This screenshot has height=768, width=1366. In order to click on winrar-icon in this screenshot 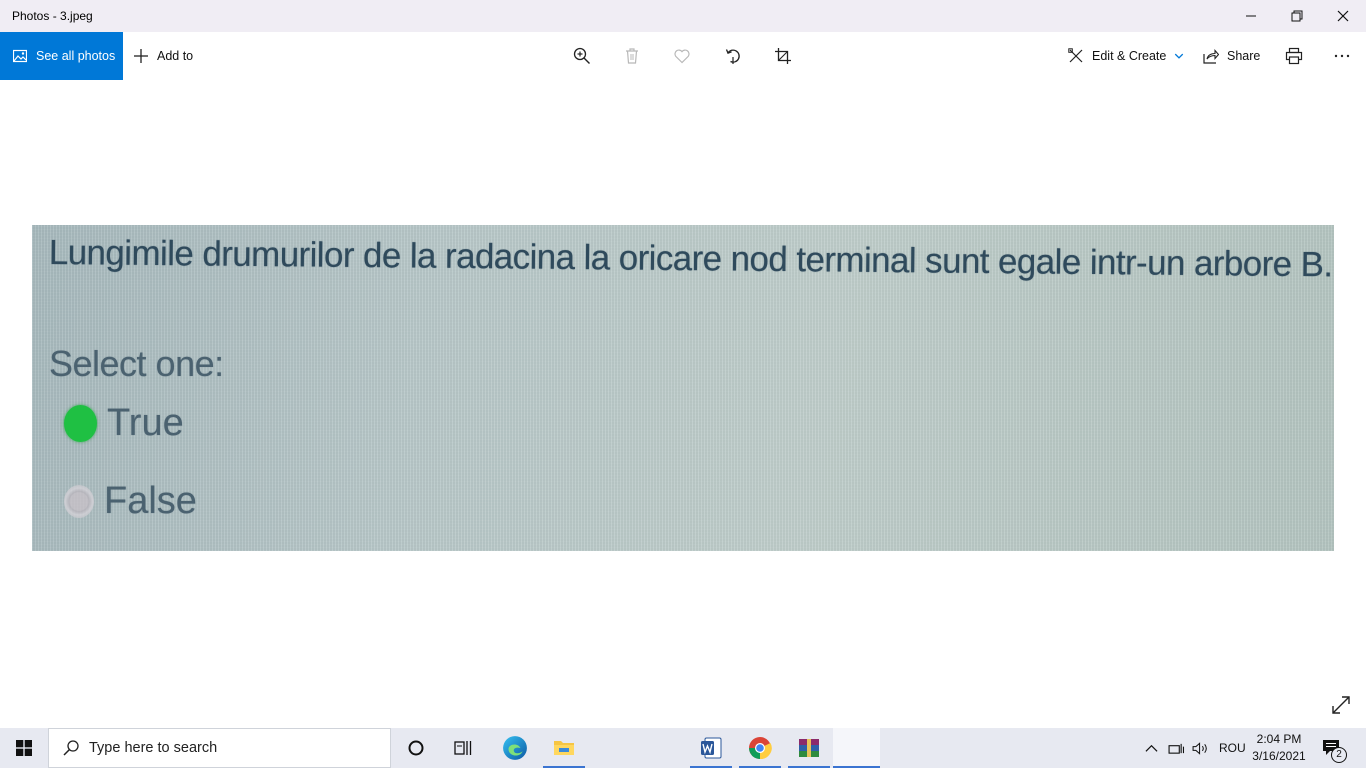, I will do `click(809, 748)`.